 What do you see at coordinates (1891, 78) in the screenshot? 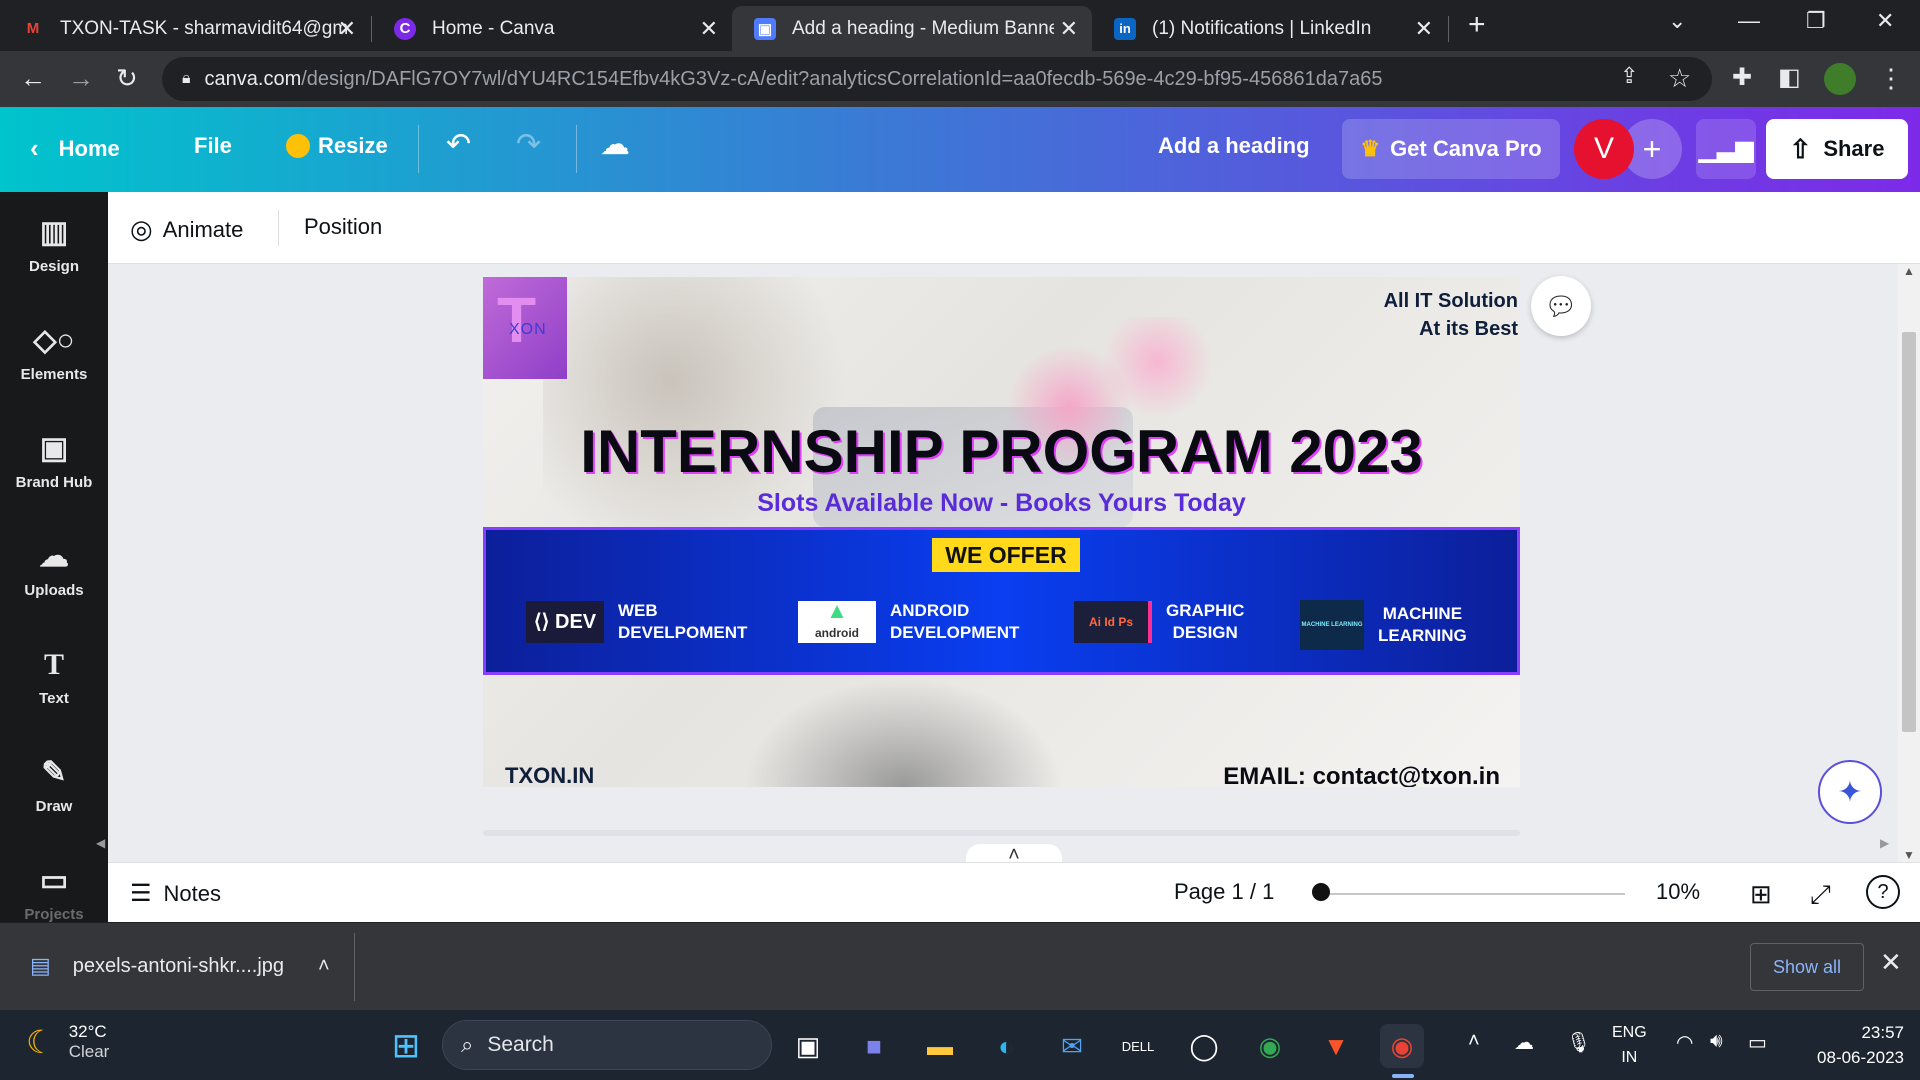
I see `menu-icon: ⋮` at bounding box center [1891, 78].